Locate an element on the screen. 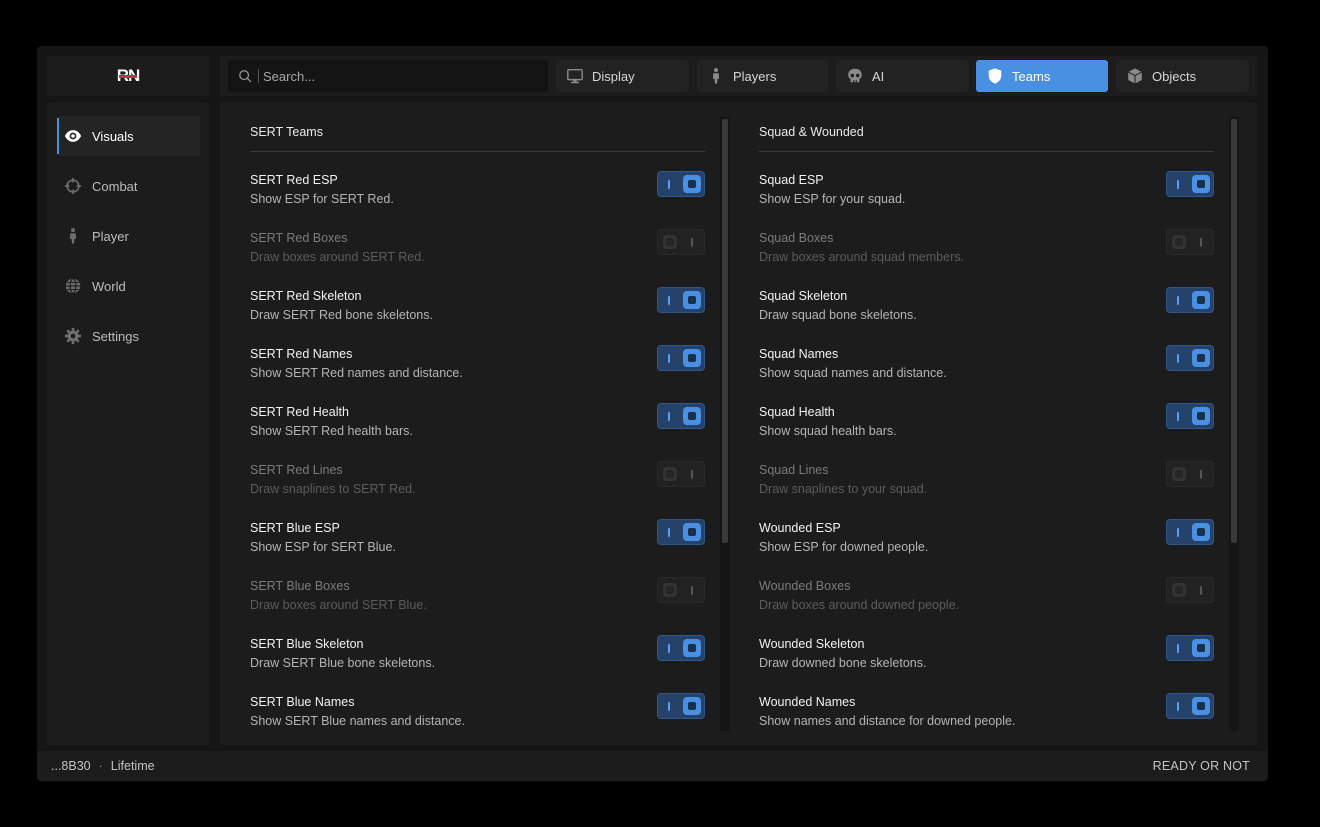 The image size is (1320, 827). setting-description: Draw snaplines to your squad. is located at coordinates (843, 489).